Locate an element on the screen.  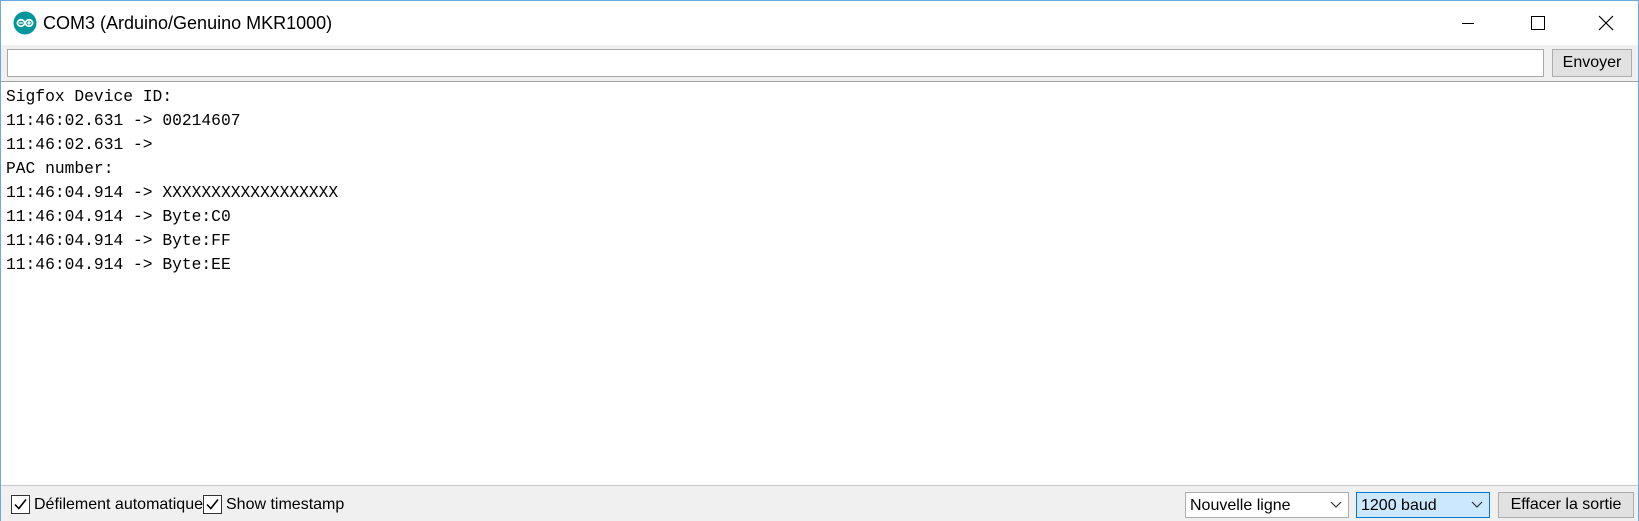
line-ending-value: Nouvelle ligne is located at coordinates (1240, 505).